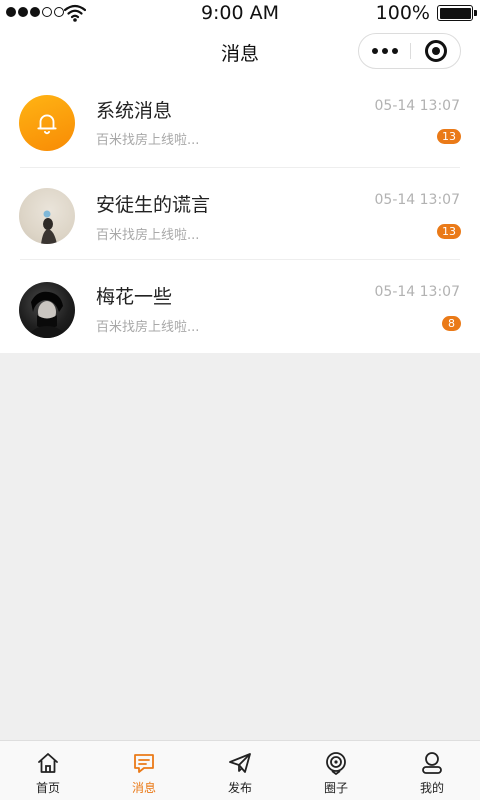  Describe the element at coordinates (47, 788) in the screenshot. I see `tab-label: 首页` at that location.